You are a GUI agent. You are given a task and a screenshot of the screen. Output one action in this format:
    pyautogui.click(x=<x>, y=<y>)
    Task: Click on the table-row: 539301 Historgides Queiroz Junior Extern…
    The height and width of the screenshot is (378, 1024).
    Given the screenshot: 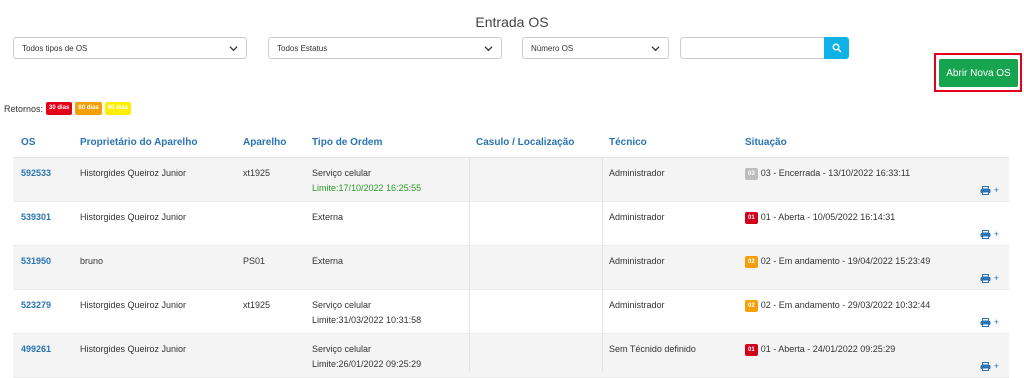 What is the action you would take?
    pyautogui.click(x=511, y=224)
    